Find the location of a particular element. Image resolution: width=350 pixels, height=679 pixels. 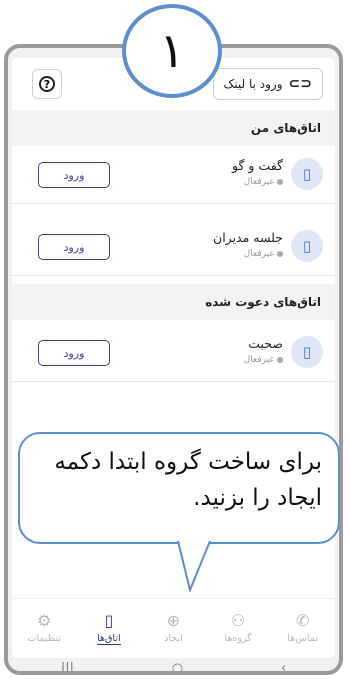

tab-label: ایجاد is located at coordinates (173, 638).